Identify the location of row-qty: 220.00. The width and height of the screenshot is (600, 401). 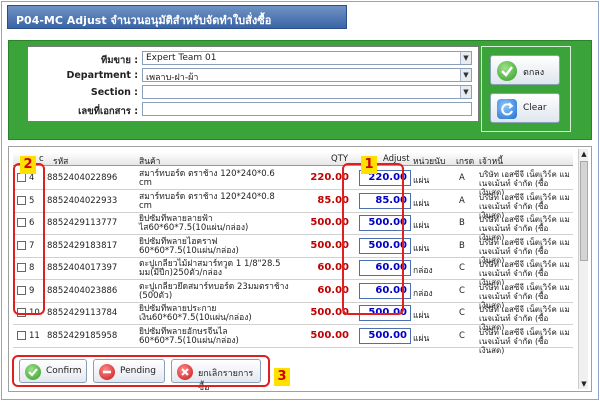
(329, 177).